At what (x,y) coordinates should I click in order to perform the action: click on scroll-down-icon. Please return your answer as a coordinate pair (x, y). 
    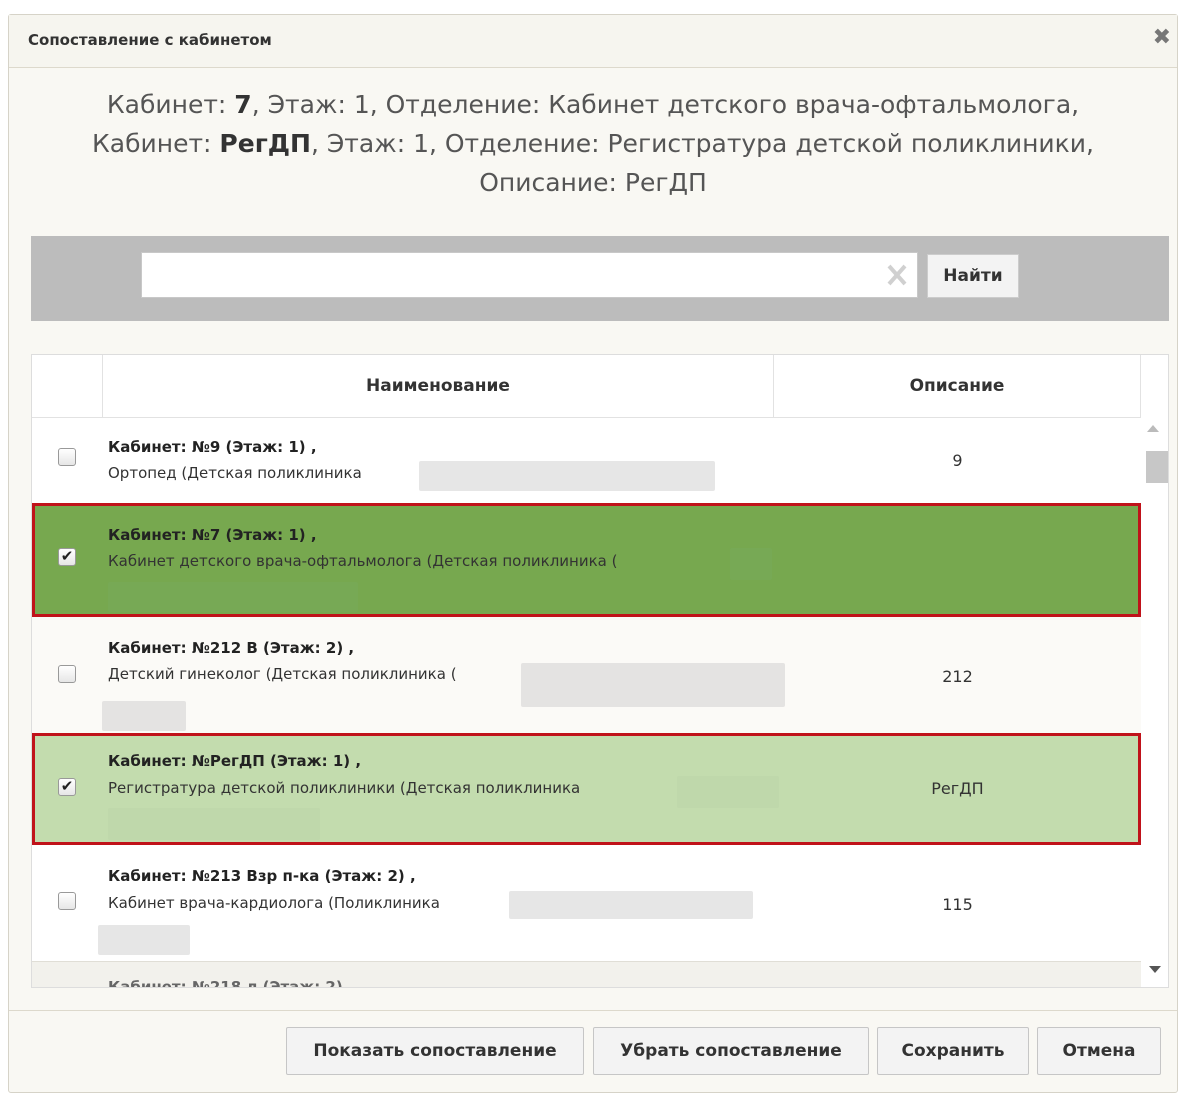
    Looking at the image, I should click on (1155, 969).